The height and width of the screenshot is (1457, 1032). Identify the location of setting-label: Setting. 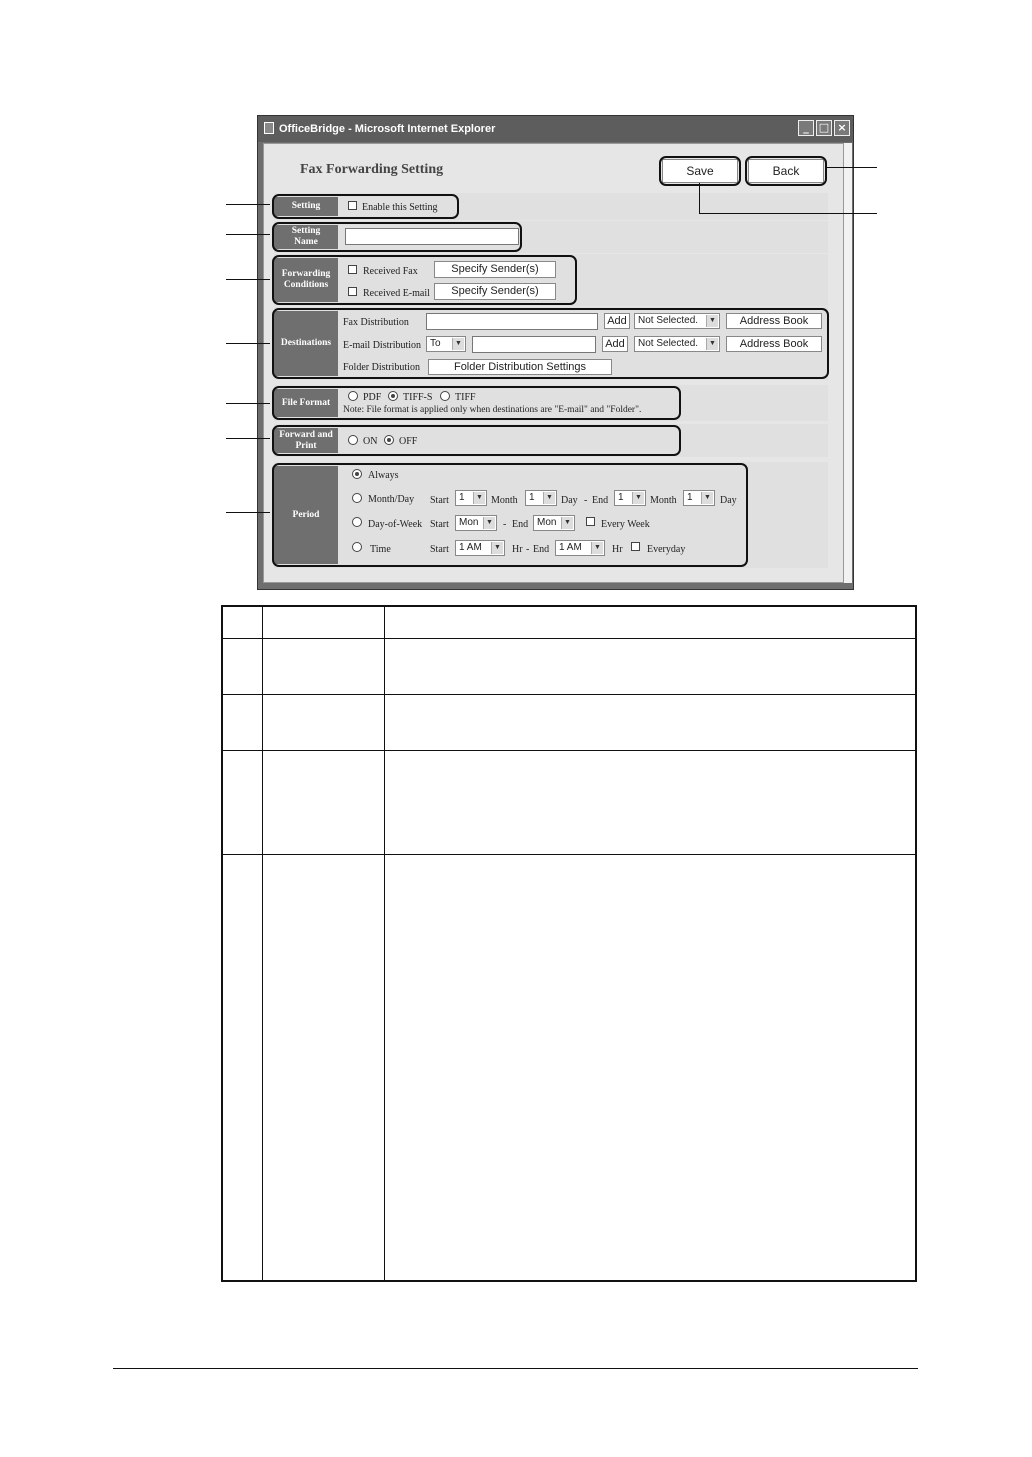
(306, 206).